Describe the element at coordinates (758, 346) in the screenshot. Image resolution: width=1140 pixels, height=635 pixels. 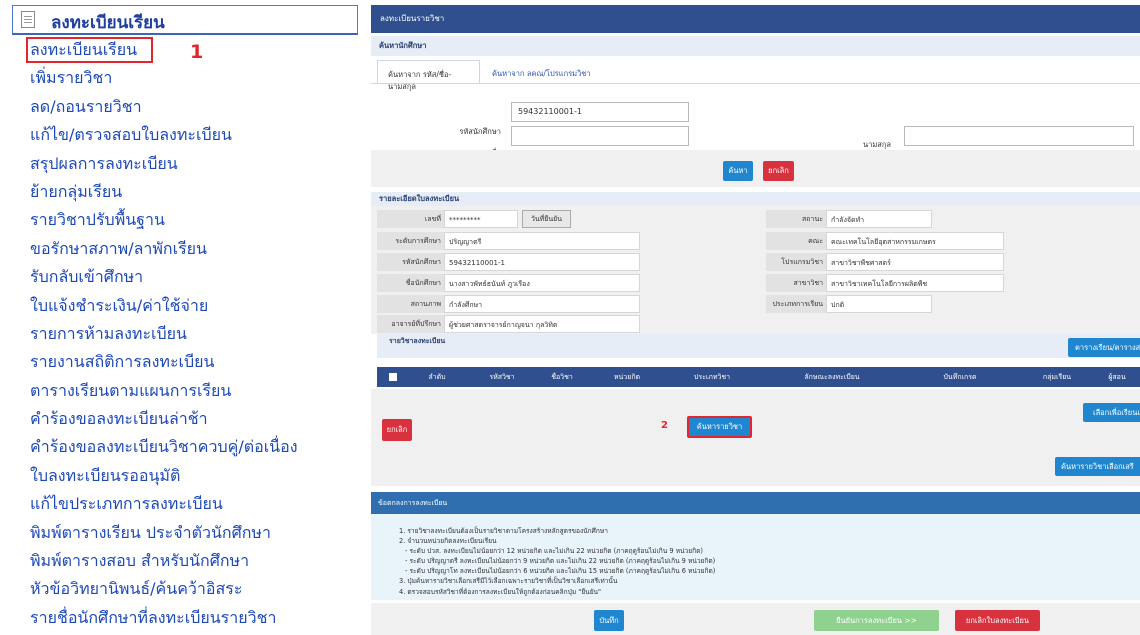
I see `courses-header-band` at that location.